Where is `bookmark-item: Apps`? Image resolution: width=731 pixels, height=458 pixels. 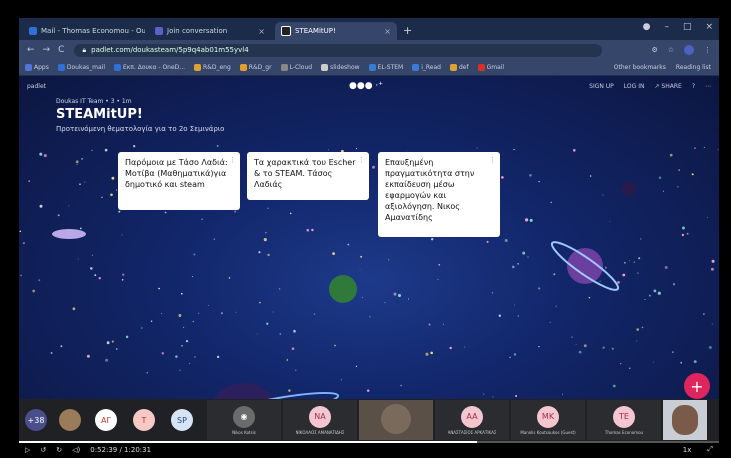 bookmark-item: Apps is located at coordinates (37, 67).